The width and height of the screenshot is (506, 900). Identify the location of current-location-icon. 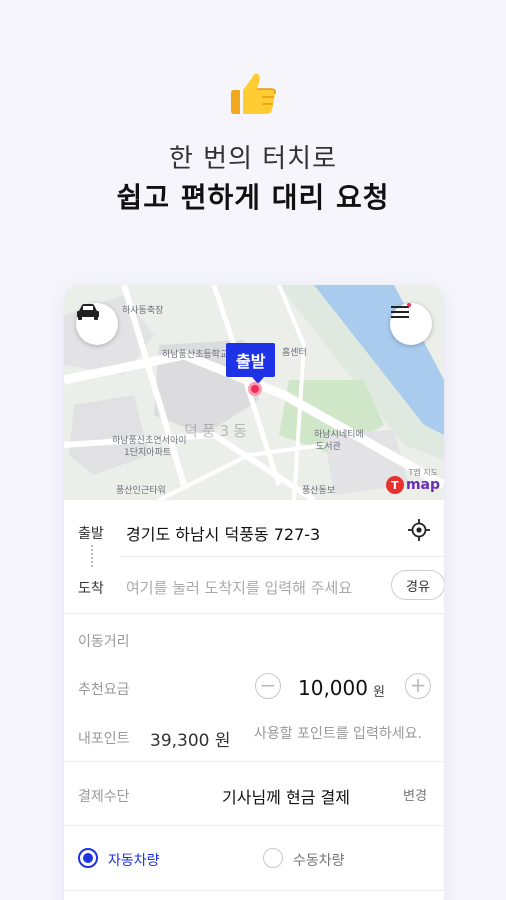
(419, 530).